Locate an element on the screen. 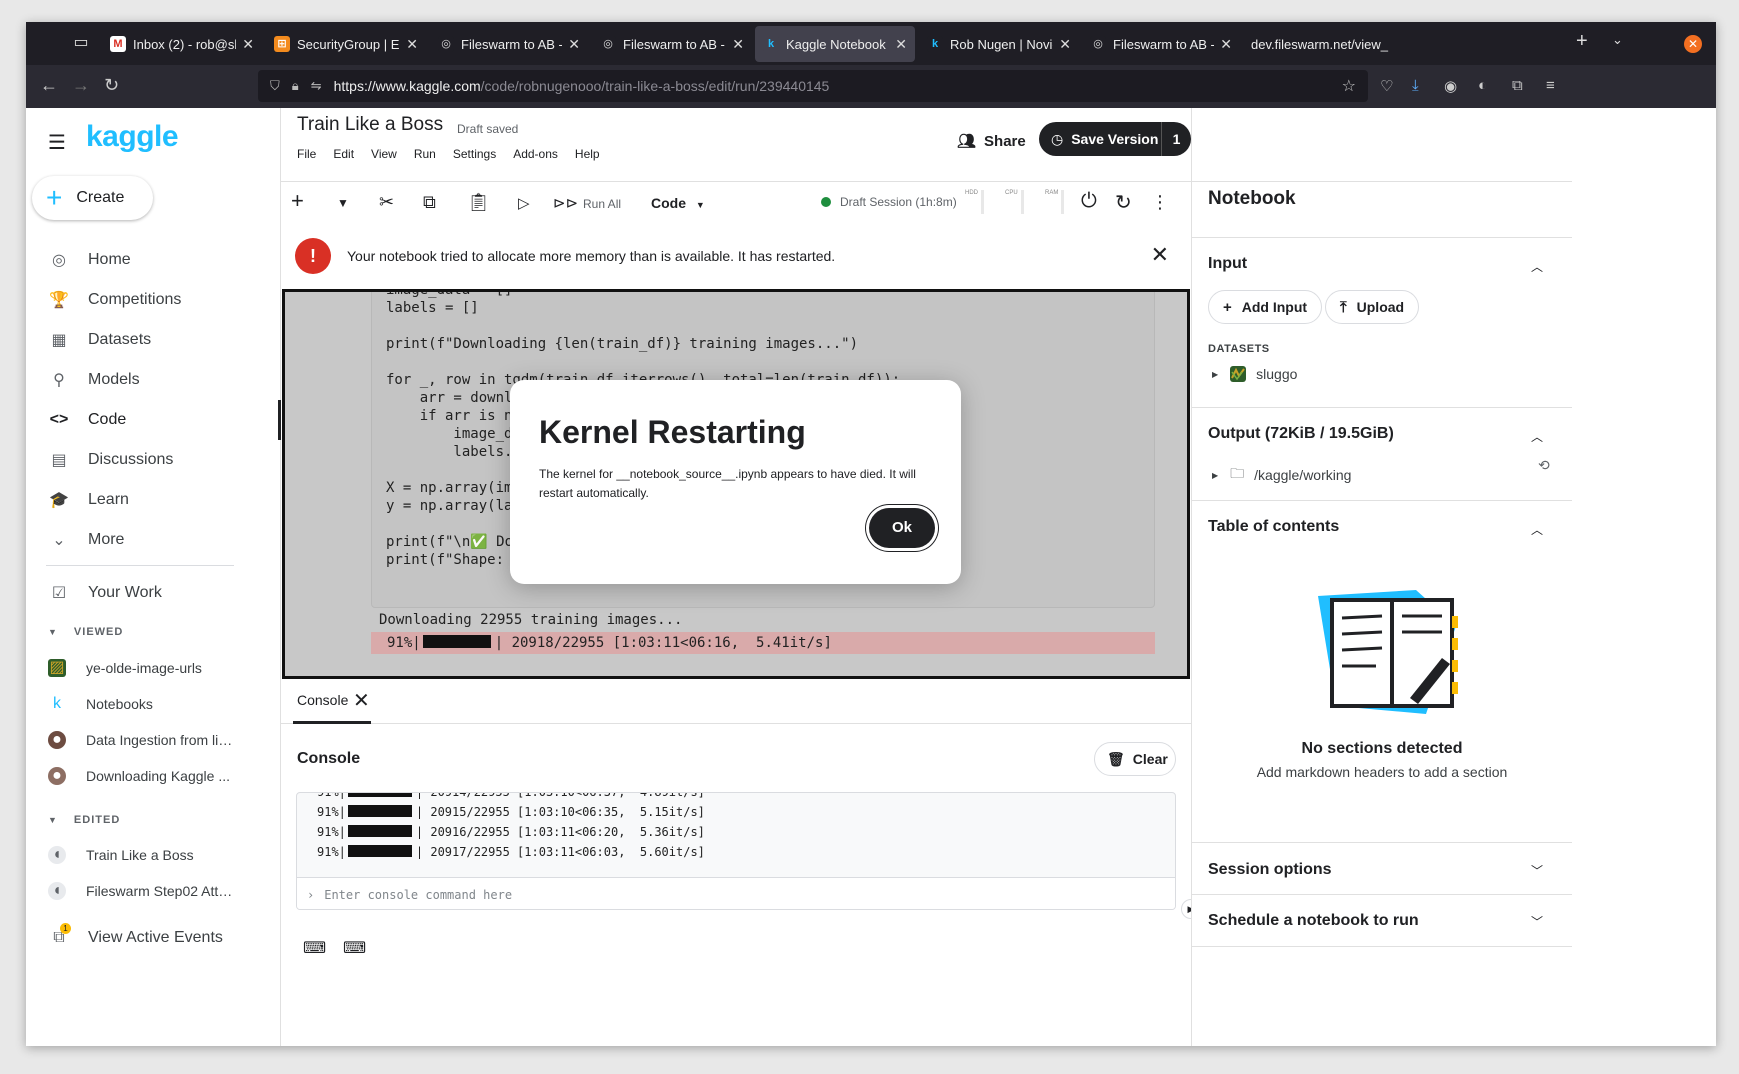 The width and height of the screenshot is (1739, 1074). dataset-item: ▶ sluggo is located at coordinates (1254, 374).